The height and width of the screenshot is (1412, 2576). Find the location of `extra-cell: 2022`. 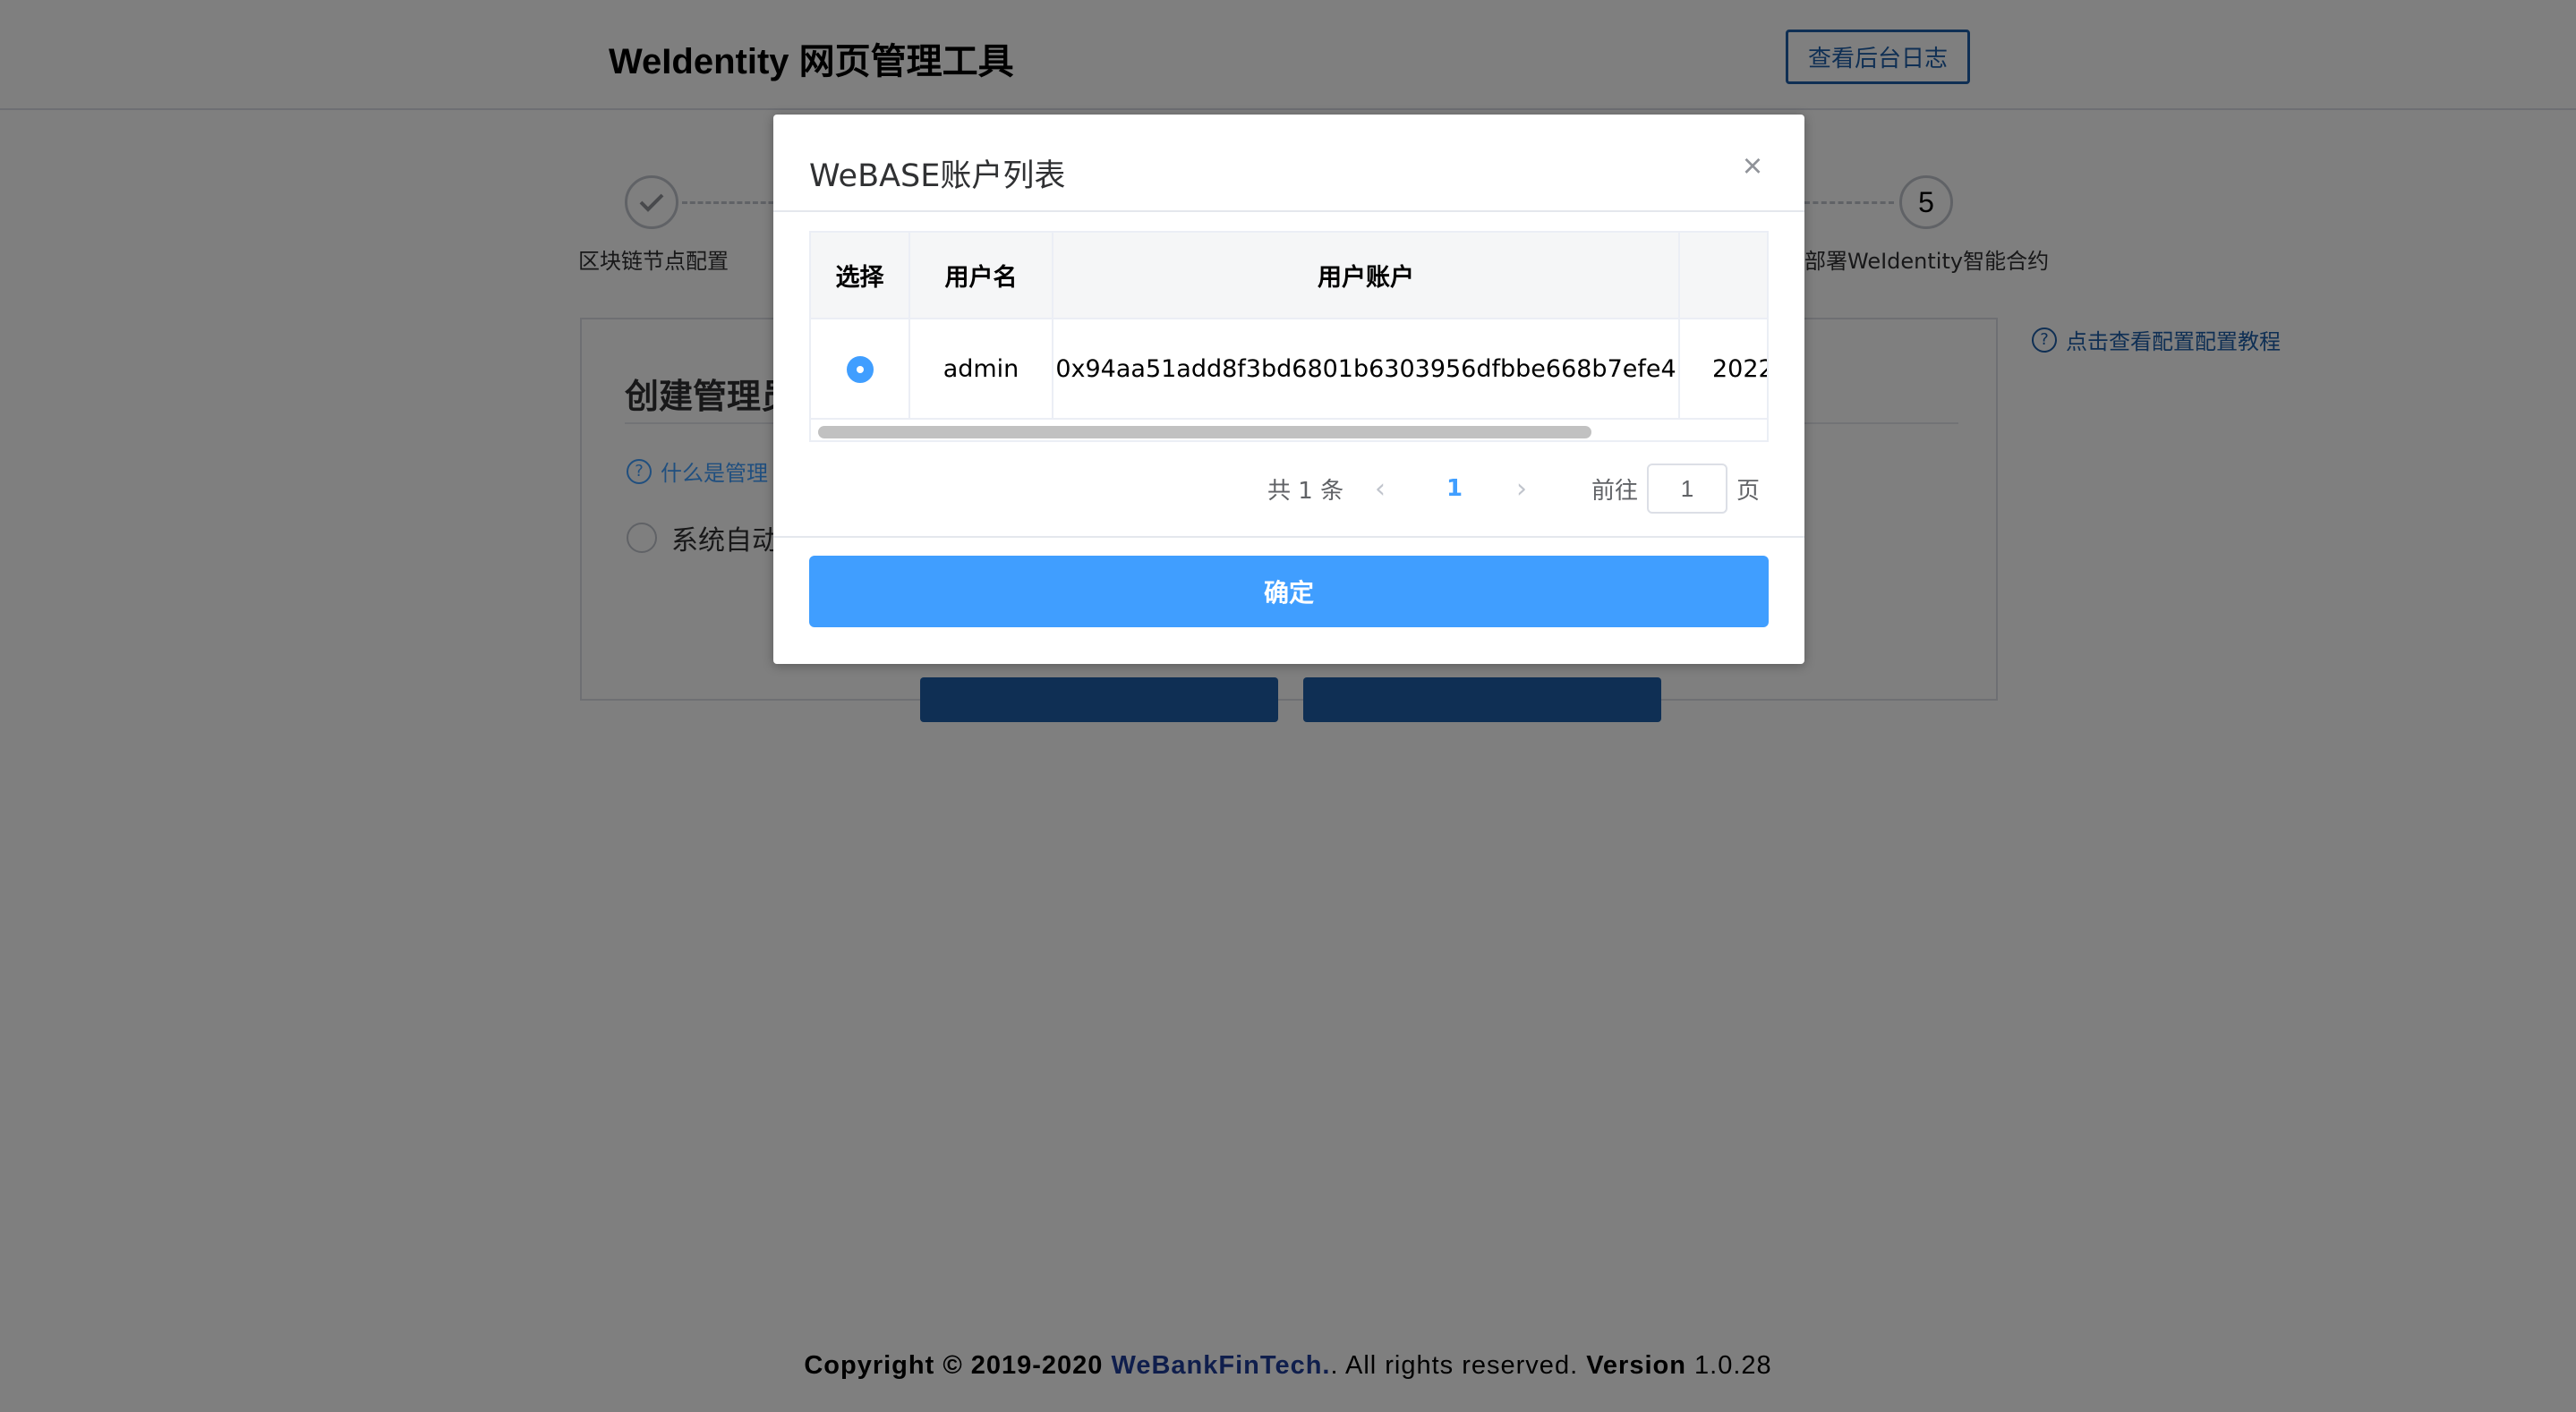

extra-cell: 2022 is located at coordinates (1723, 369).